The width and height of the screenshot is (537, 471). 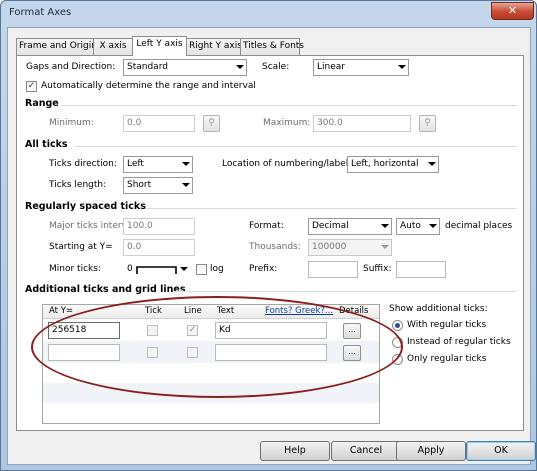 I want to click on radio-with-regular-label: With regular ticks, so click(x=447, y=325).